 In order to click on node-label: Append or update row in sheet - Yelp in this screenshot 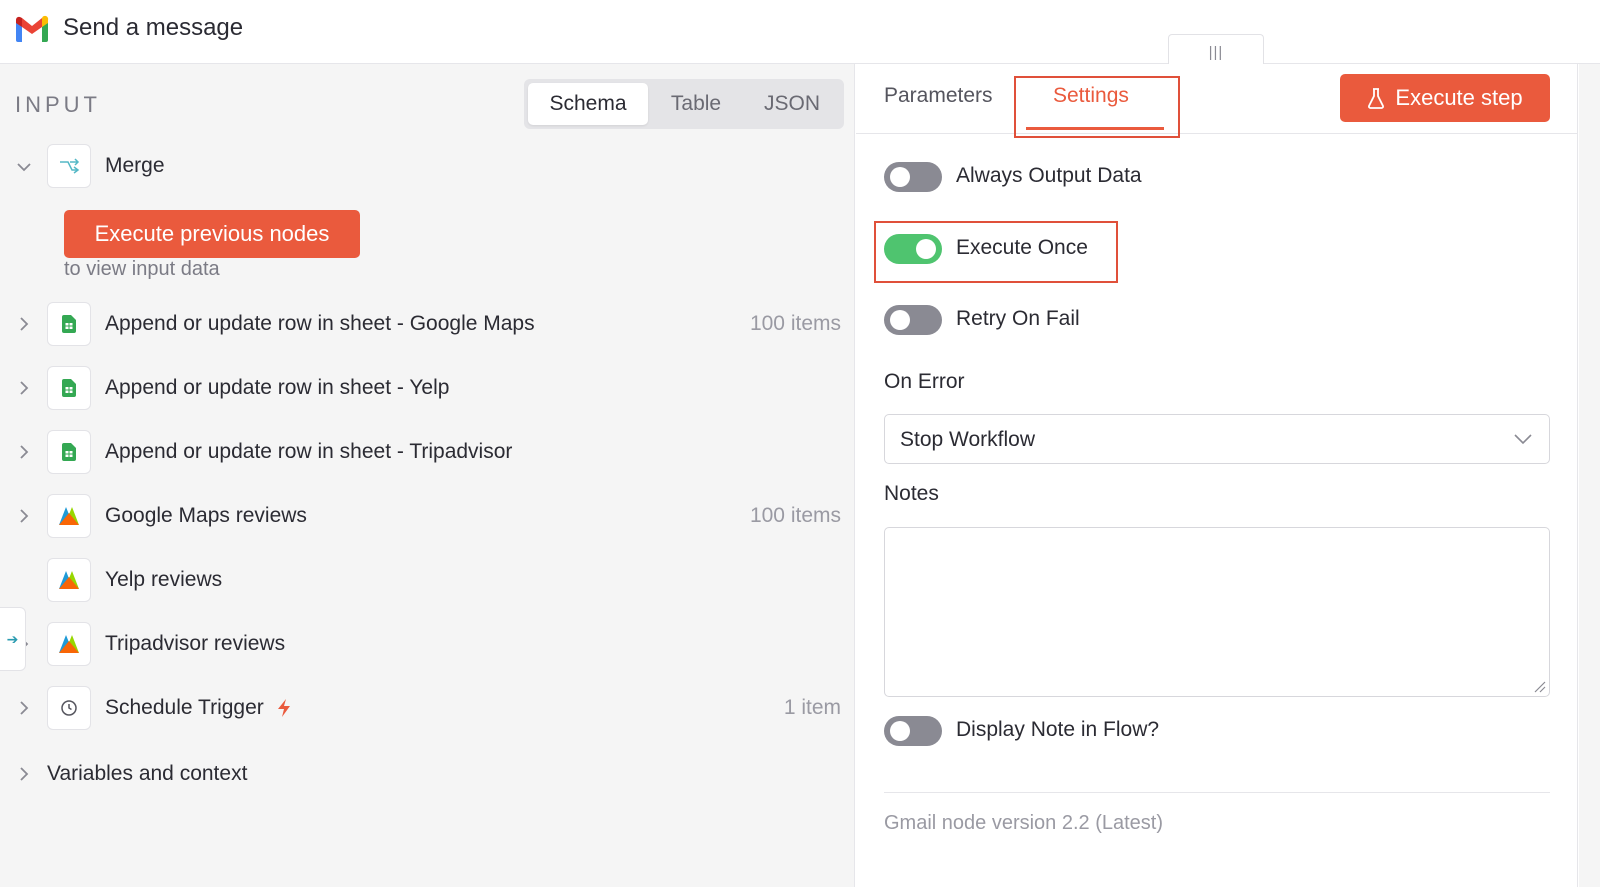, I will do `click(277, 387)`.